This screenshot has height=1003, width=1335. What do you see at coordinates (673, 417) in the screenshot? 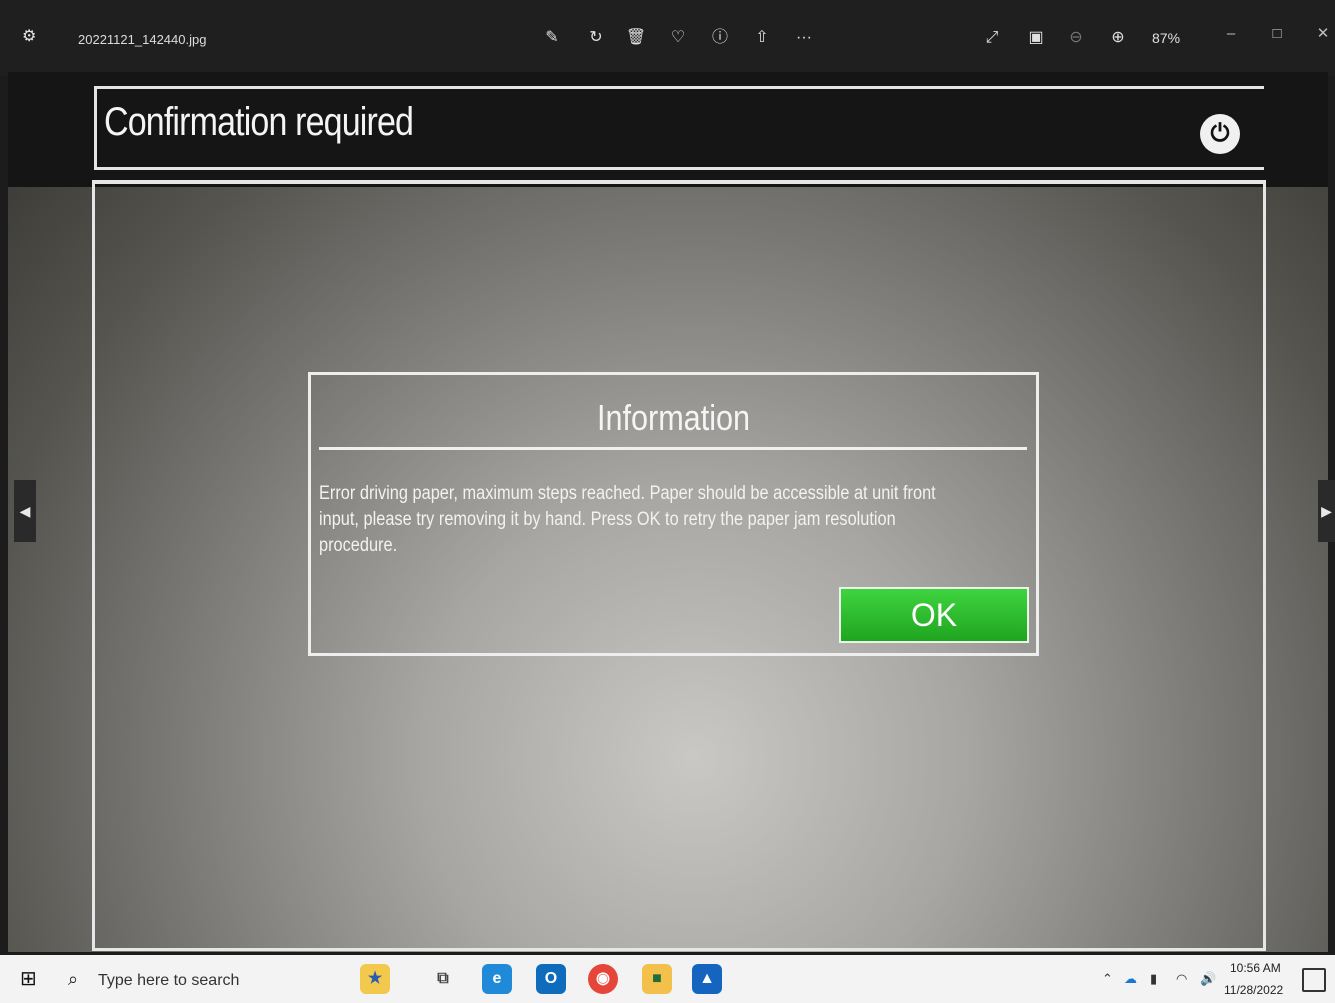
I see `dialog-title: Information` at bounding box center [673, 417].